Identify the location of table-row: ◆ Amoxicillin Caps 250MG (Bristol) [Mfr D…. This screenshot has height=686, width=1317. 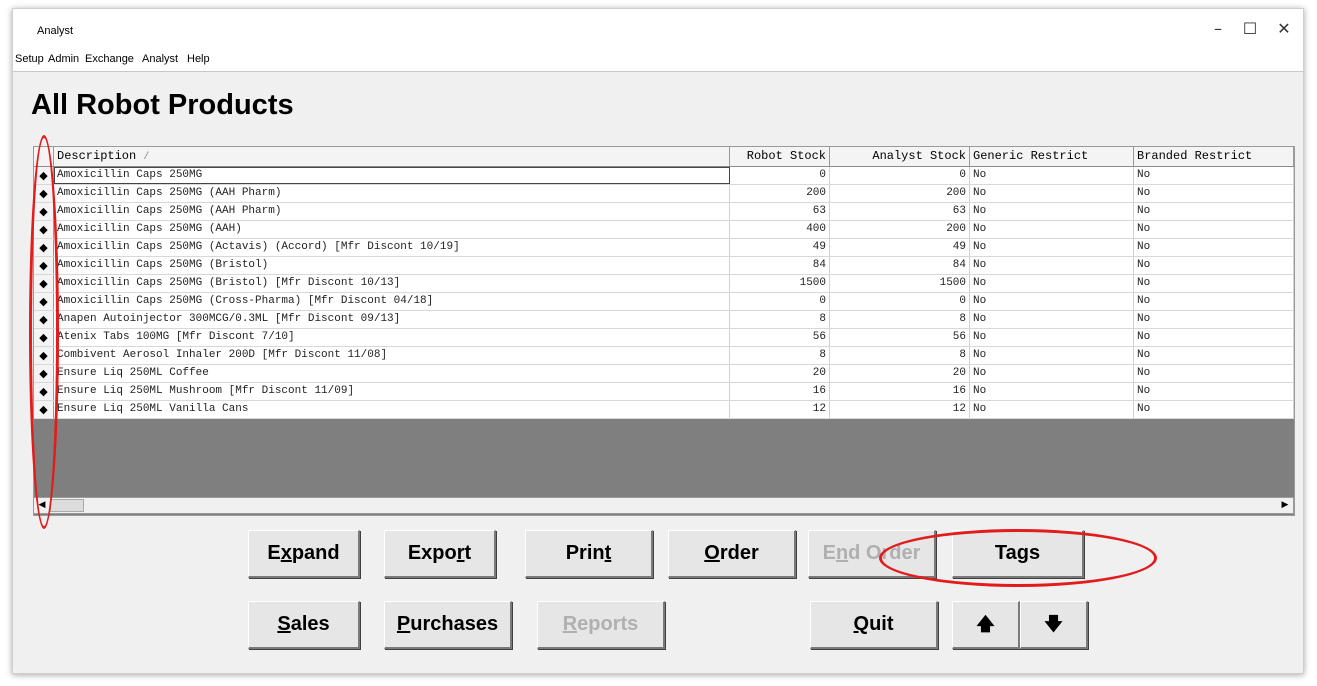
(664, 284).